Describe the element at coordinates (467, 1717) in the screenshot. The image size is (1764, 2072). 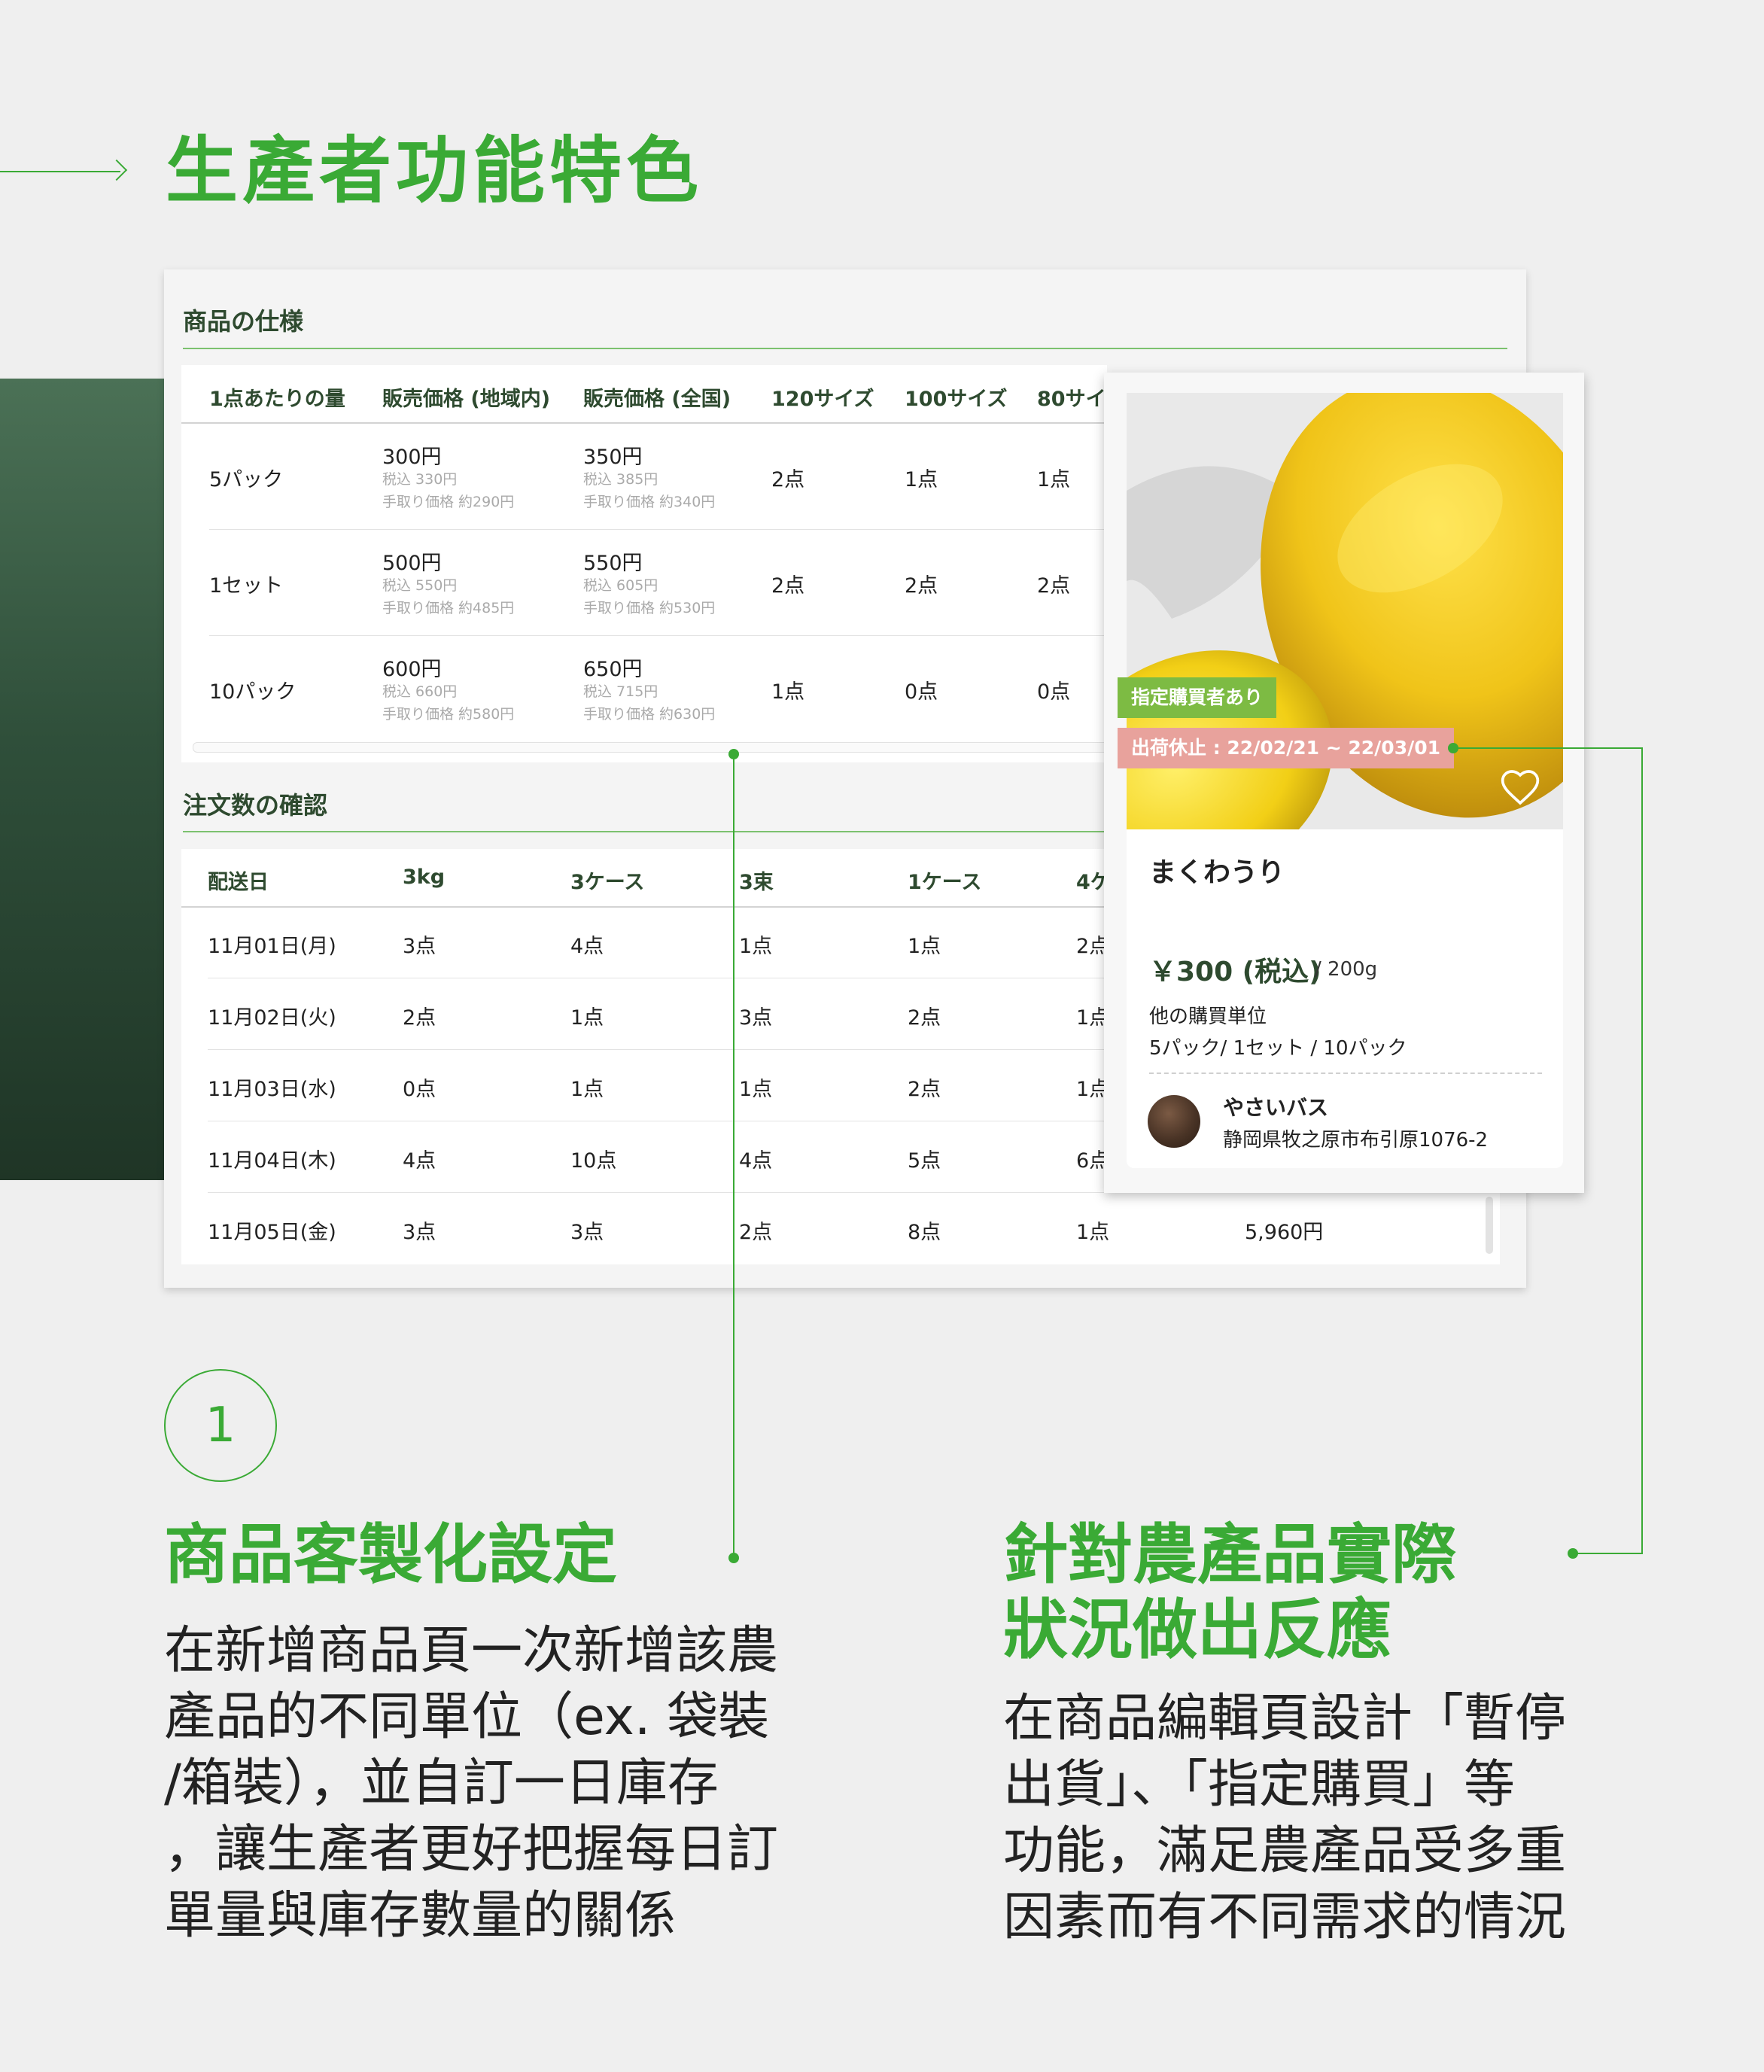
I see `feature-body-line: 產品的不同單位（ex. 袋裝` at that location.